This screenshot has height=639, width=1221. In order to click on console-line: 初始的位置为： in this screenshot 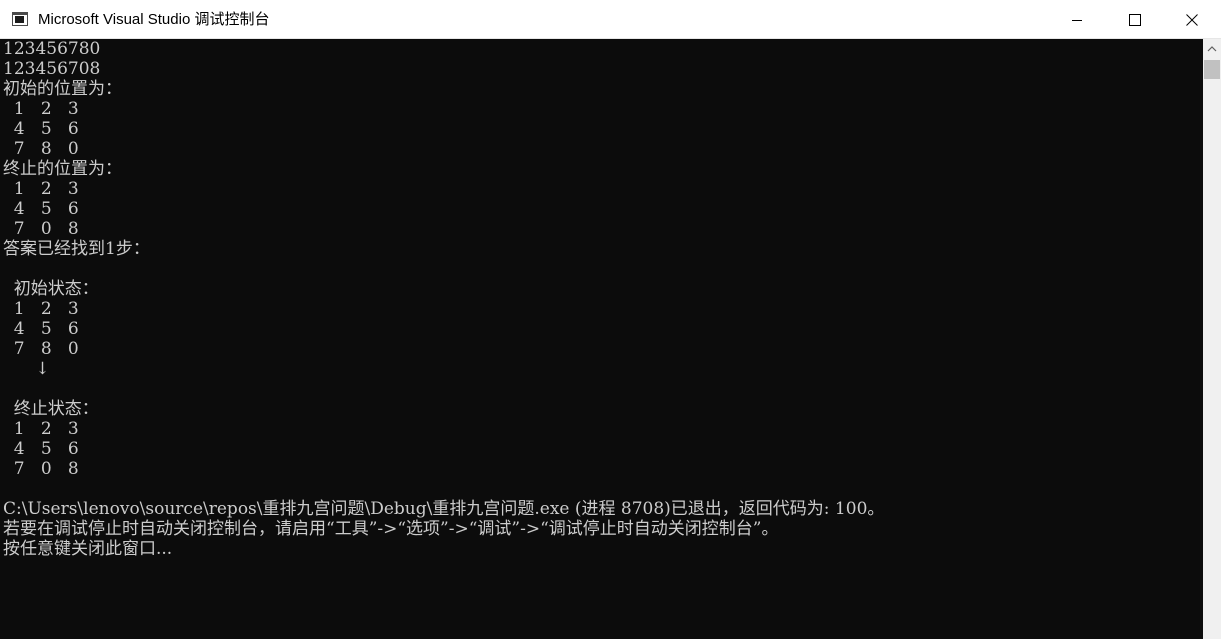, I will do `click(62, 89)`.